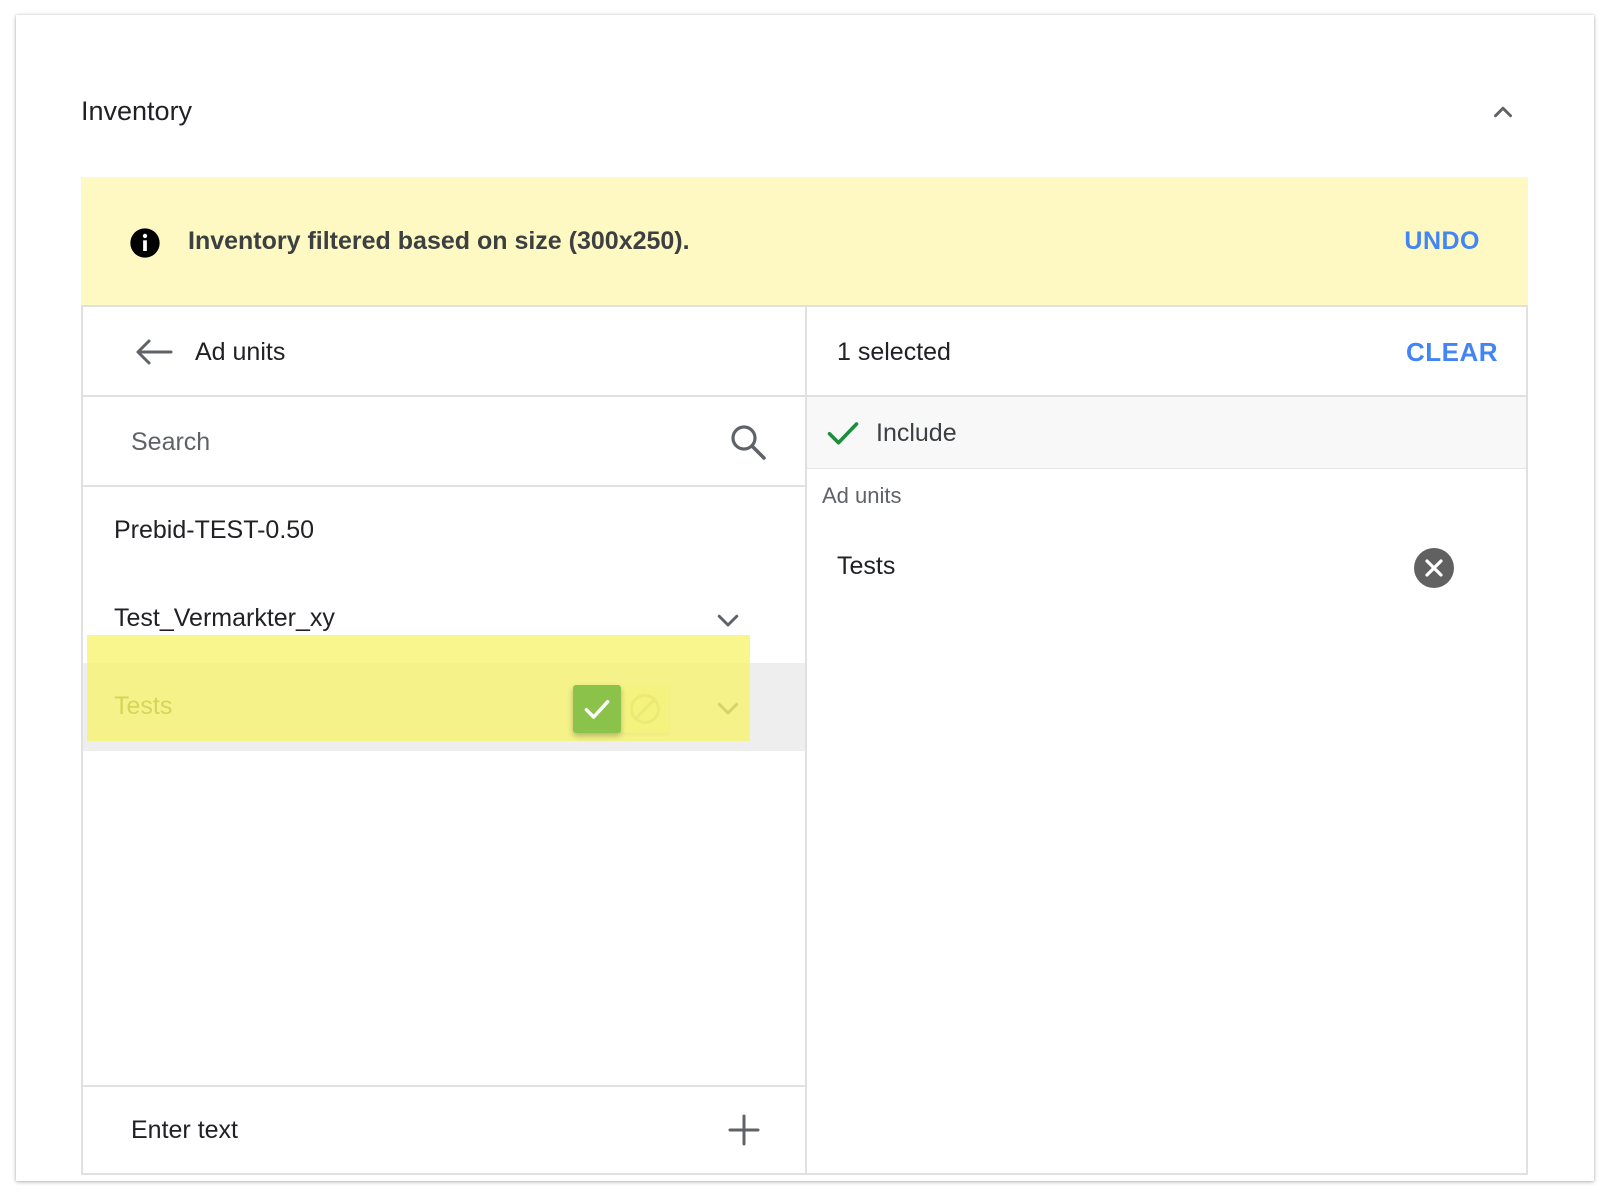 The width and height of the screenshot is (1608, 1198). I want to click on search-input, so click(411, 442).